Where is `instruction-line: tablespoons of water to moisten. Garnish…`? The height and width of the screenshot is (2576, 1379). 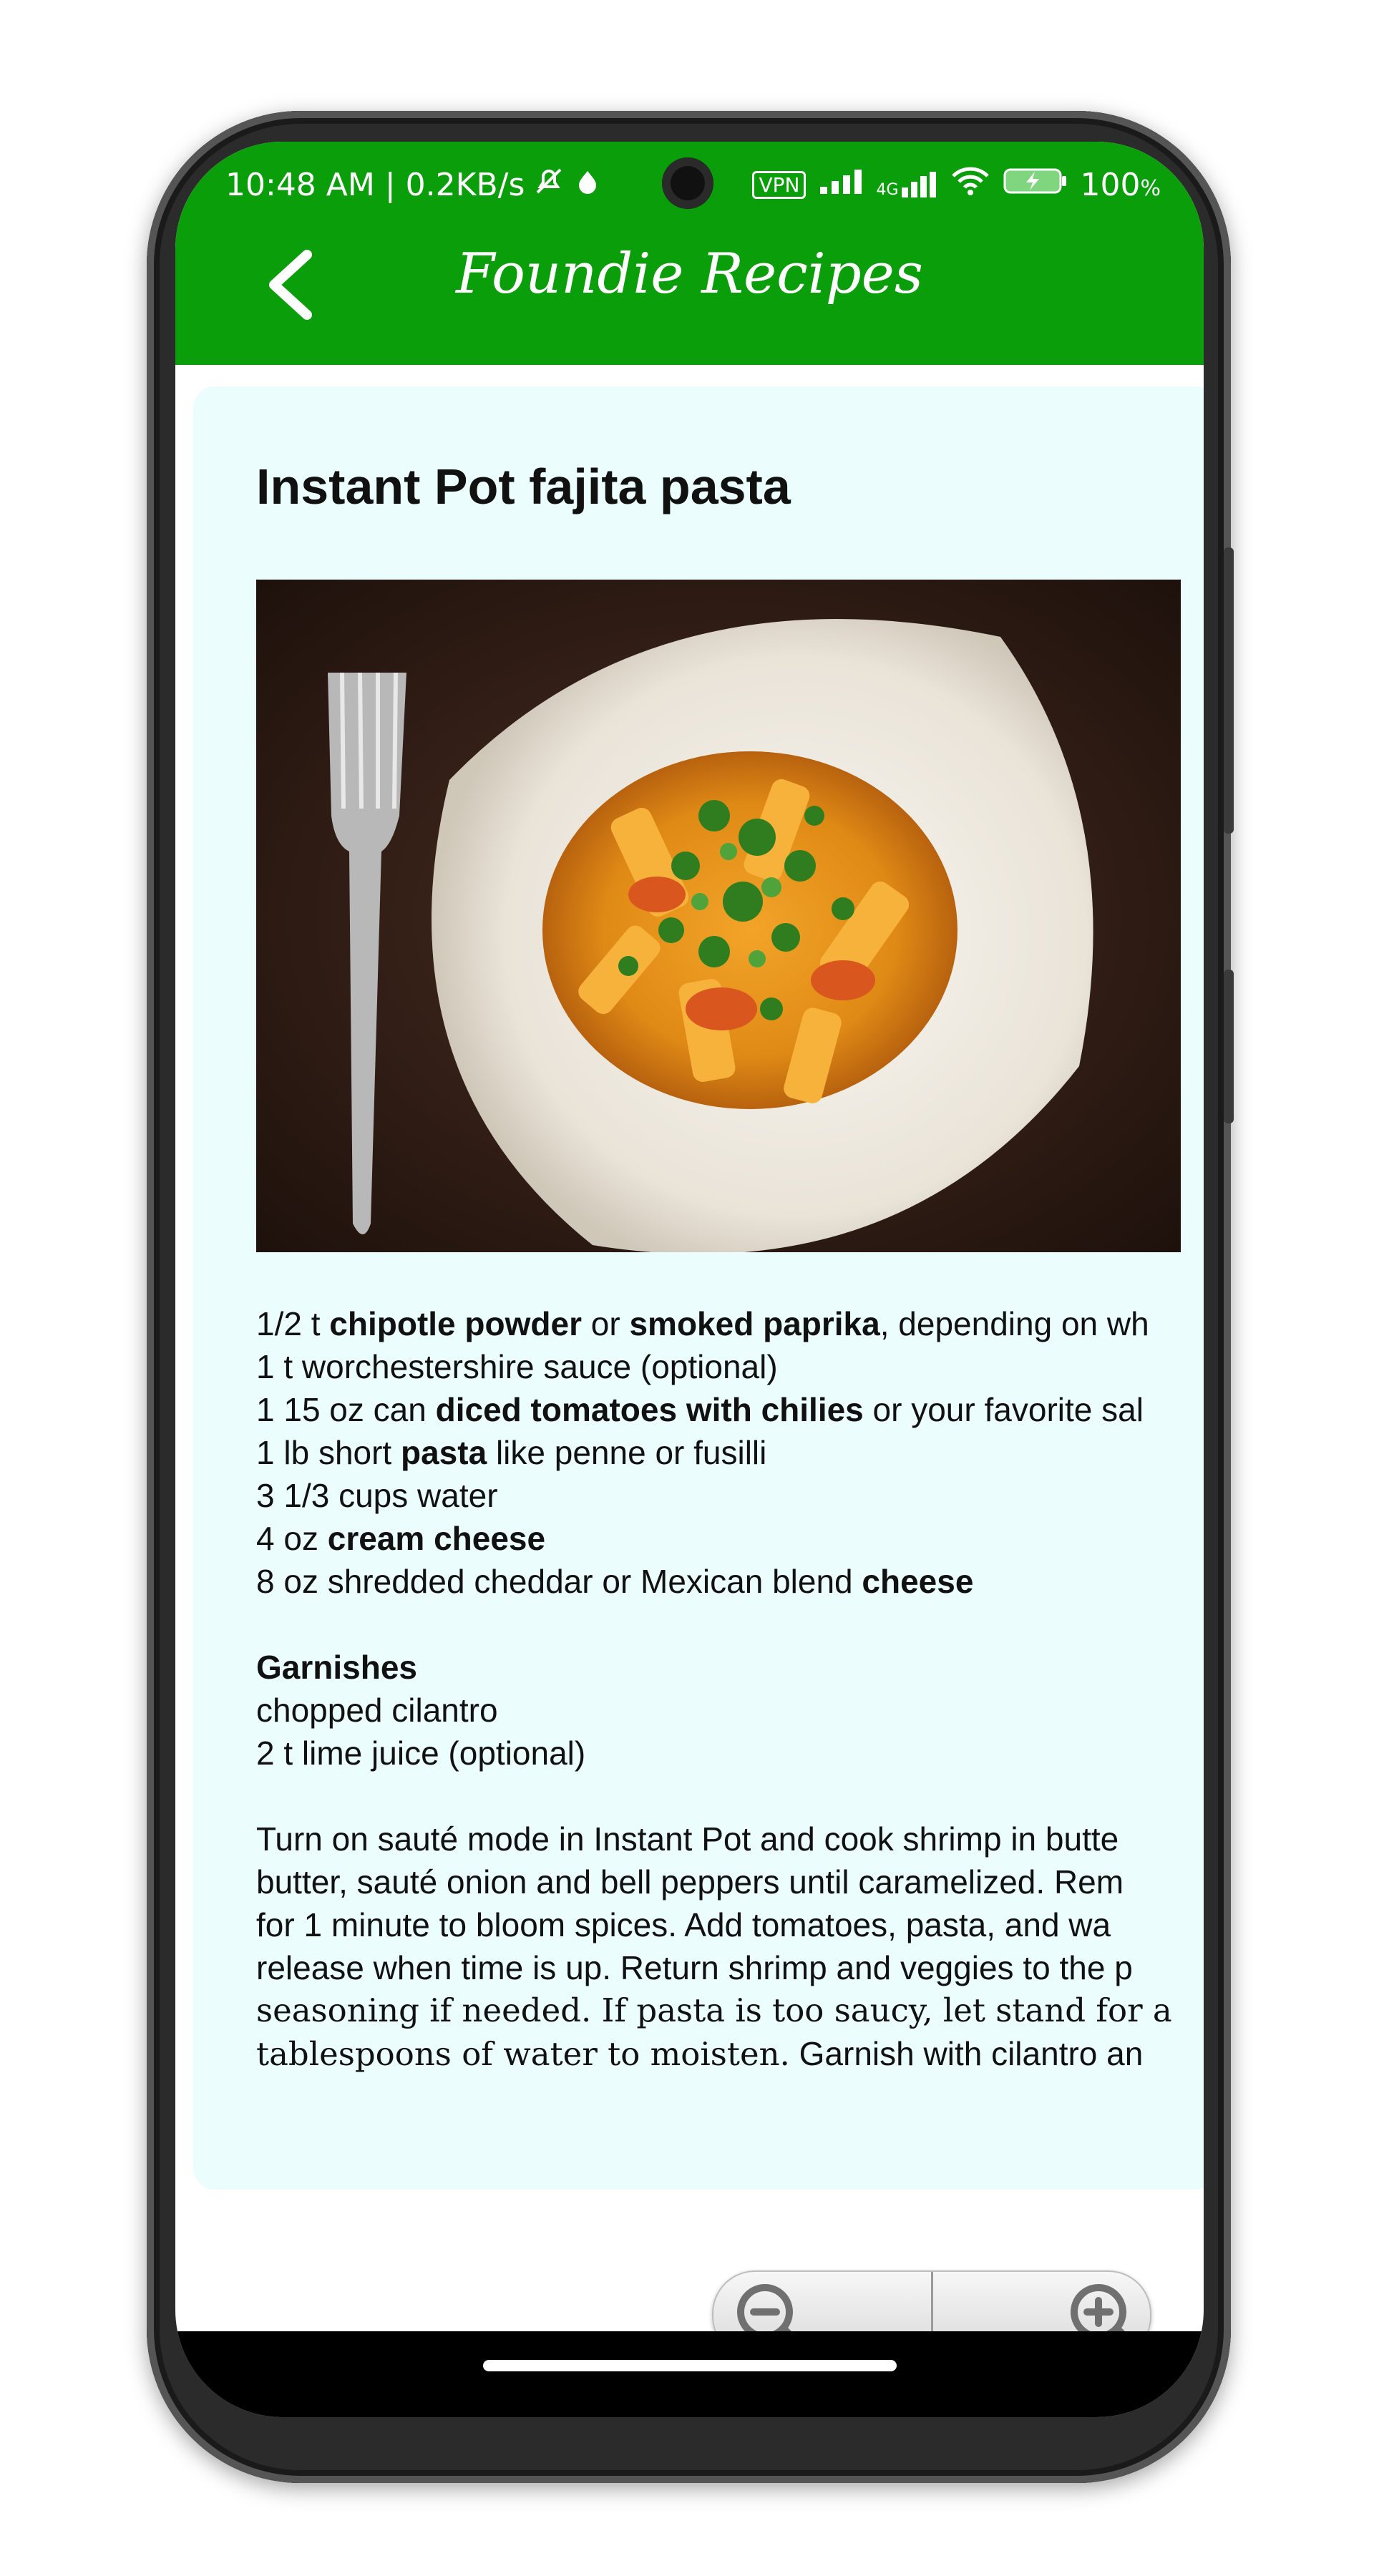
instruction-line: tablespoons of water to moisten. Garnish… is located at coordinates (730, 2053).